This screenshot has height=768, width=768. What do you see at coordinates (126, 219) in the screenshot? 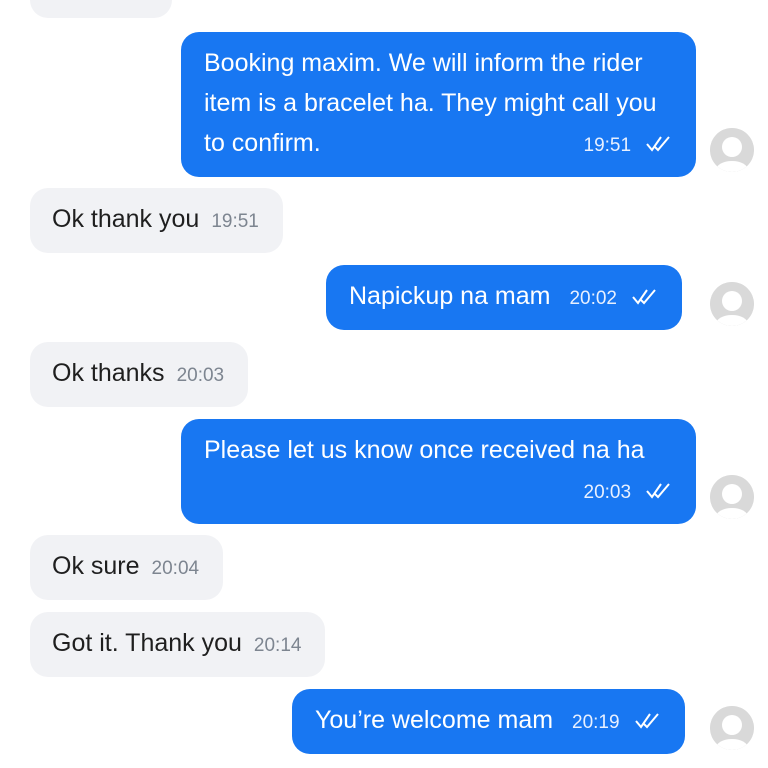
I see `message-text: Ok thank you` at bounding box center [126, 219].